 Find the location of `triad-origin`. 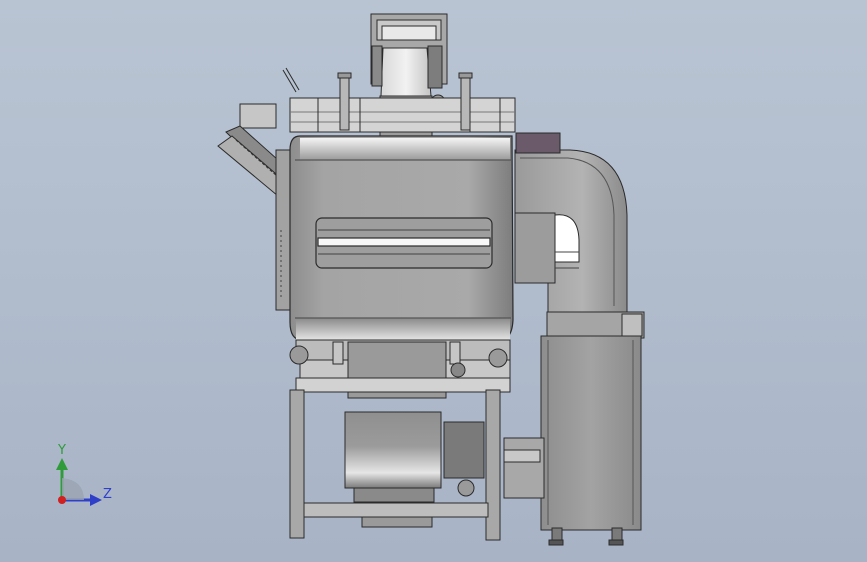

triad-origin is located at coordinates (62, 500).